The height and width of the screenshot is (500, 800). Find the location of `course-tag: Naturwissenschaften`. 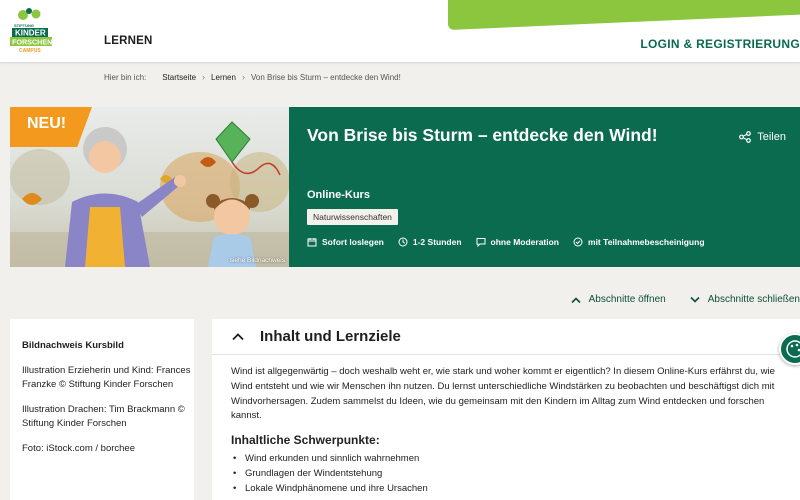

course-tag: Naturwissenschaften is located at coordinates (352, 217).